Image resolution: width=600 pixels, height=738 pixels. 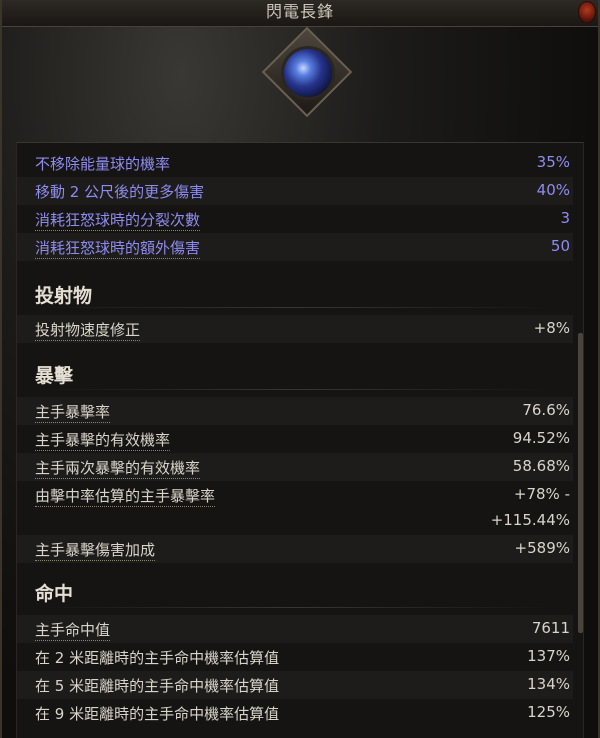 I want to click on stat-label: 在 2 米距離時的主手命中機率估算值, so click(x=157, y=658).